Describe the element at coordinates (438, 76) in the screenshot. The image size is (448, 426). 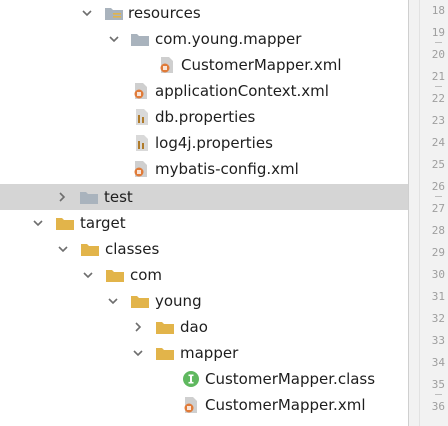
I see `line-number: 21` at that location.